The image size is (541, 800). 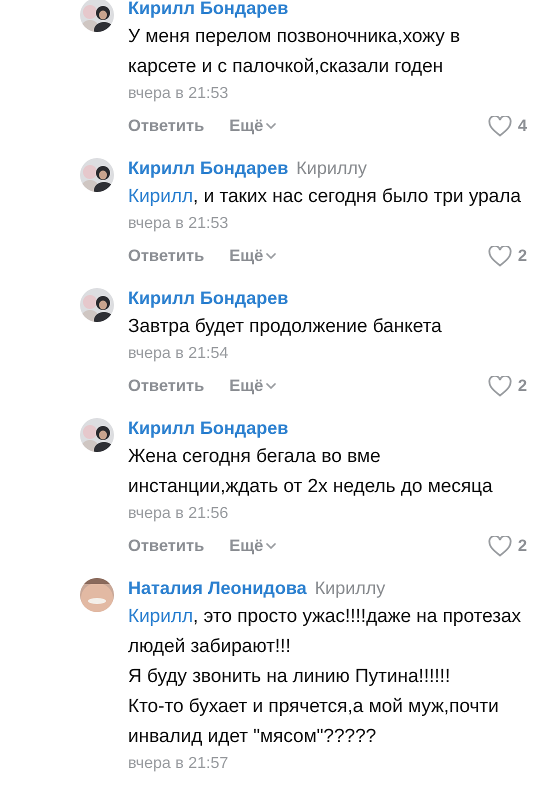 I want to click on author-name: Наталия Леонидова, so click(x=217, y=588).